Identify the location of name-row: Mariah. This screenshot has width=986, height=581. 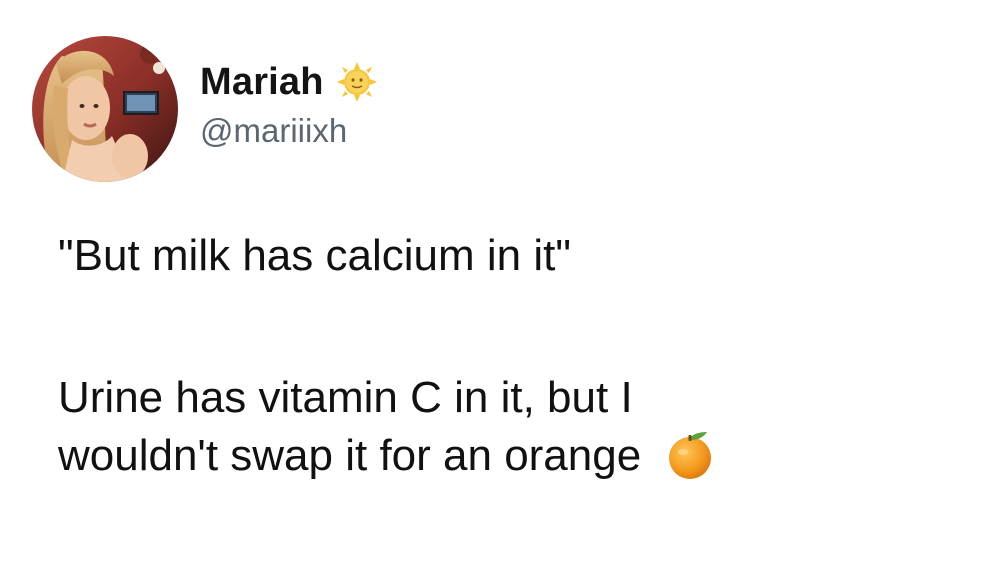
(289, 82).